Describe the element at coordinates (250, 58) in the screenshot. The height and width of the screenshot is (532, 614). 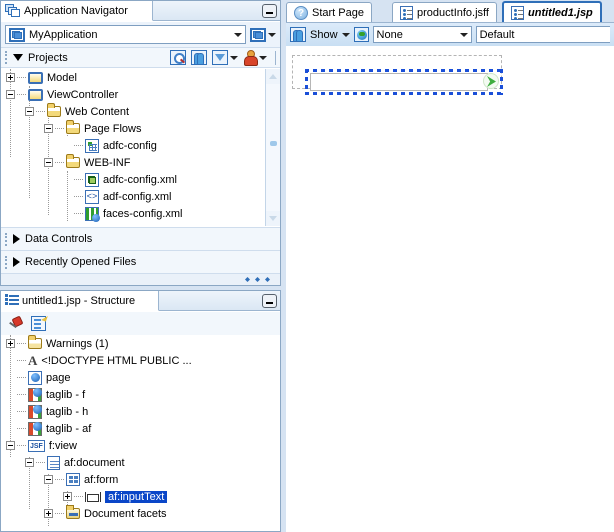
I see `working-sets-icon` at that location.